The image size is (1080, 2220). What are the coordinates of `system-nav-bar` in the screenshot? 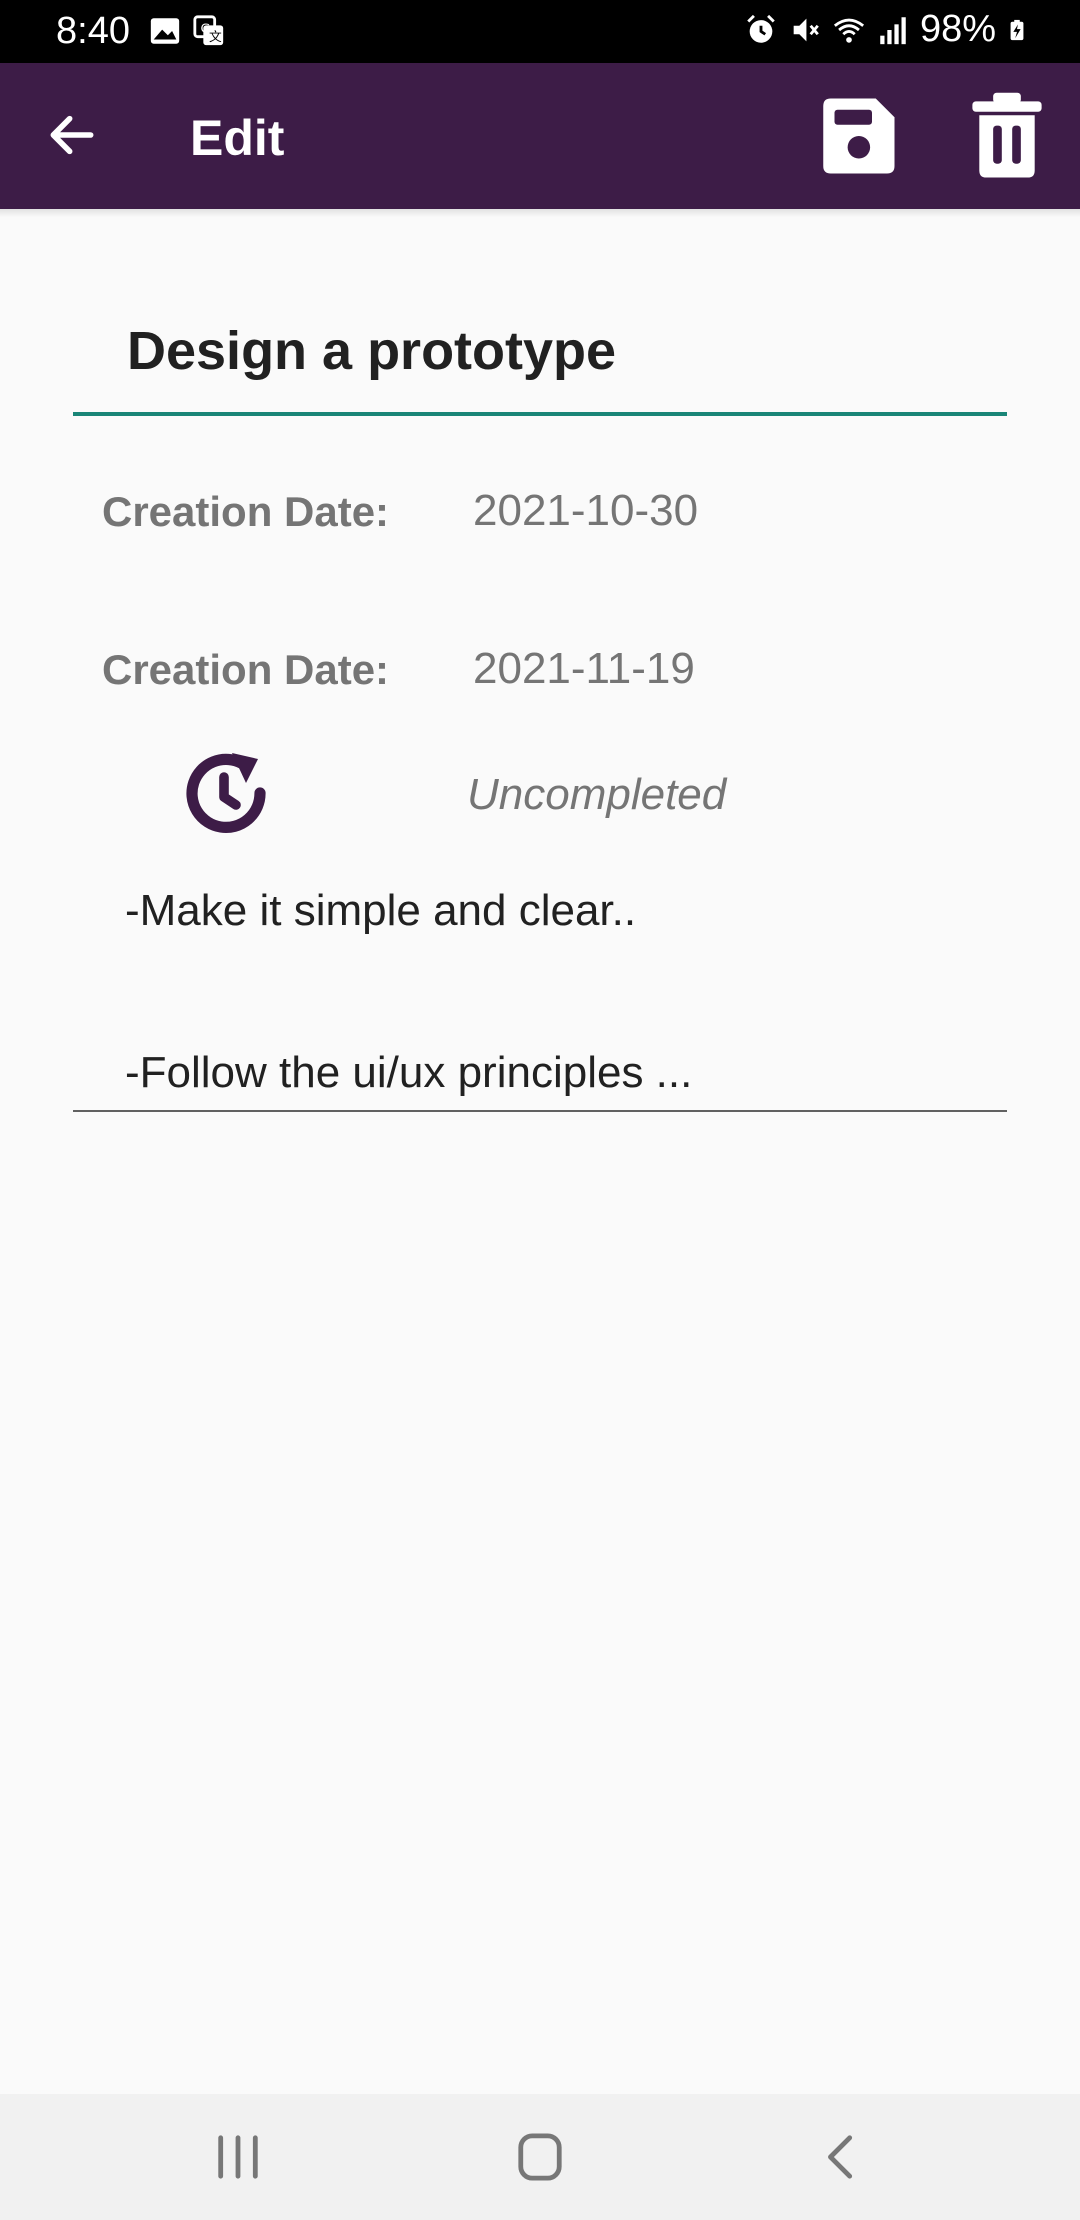 It's located at (540, 2157).